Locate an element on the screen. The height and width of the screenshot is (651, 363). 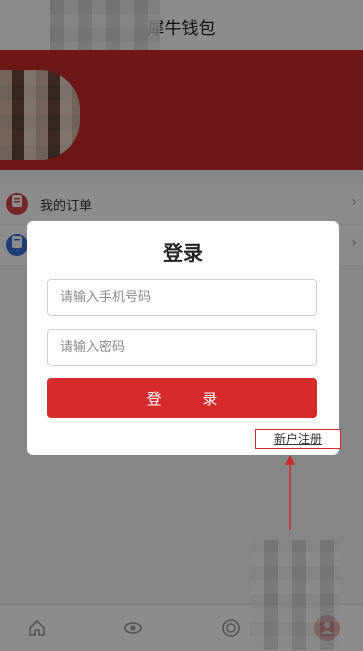
register-link: 新户注册 is located at coordinates (298, 439).